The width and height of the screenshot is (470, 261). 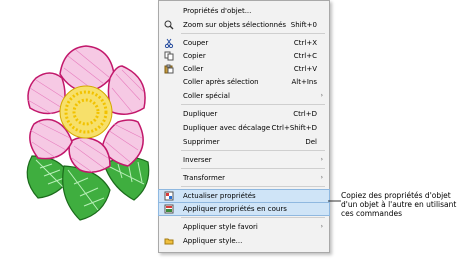 I want to click on menu-item-duplicate-offset: Dupliquer avec décalage Ctrl+Shift+D, so click(x=244, y=128).